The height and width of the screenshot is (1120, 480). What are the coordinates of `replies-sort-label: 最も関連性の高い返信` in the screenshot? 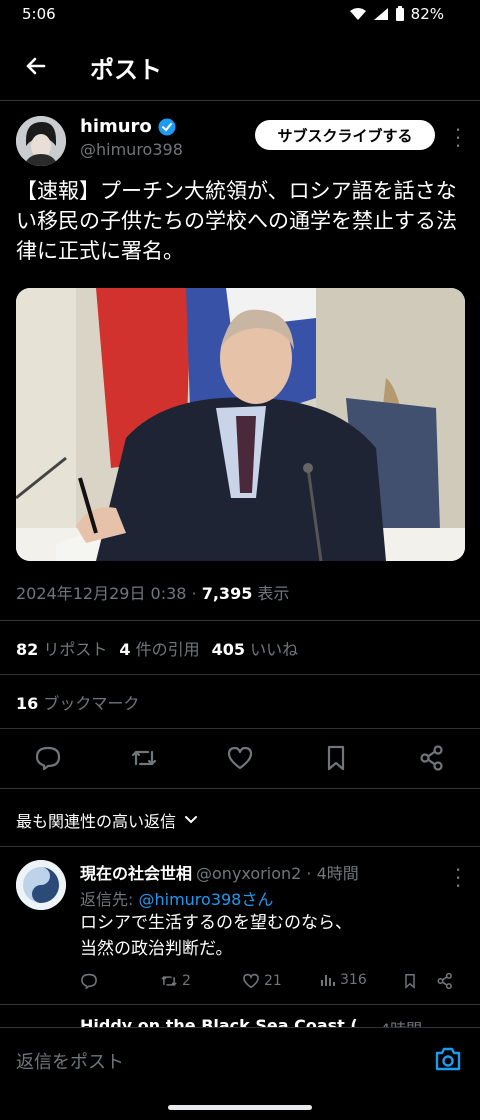 It's located at (96, 821).